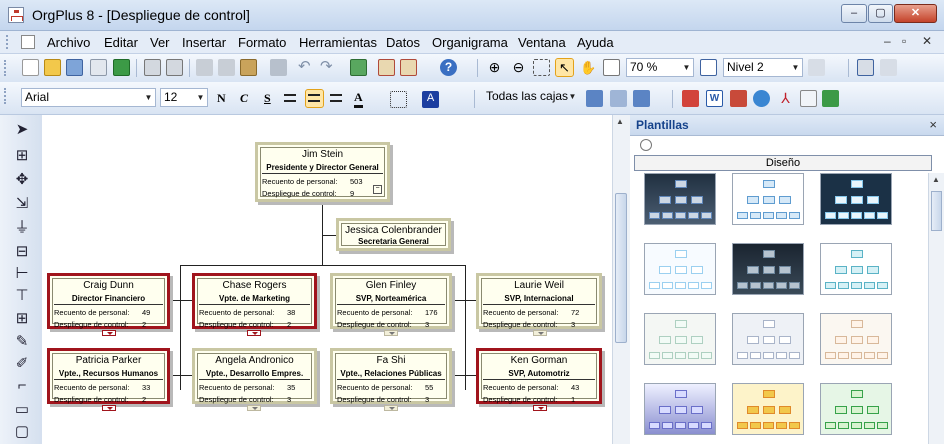 The height and width of the screenshot is (444, 944). I want to click on format-painter-icon, so click(278, 67).